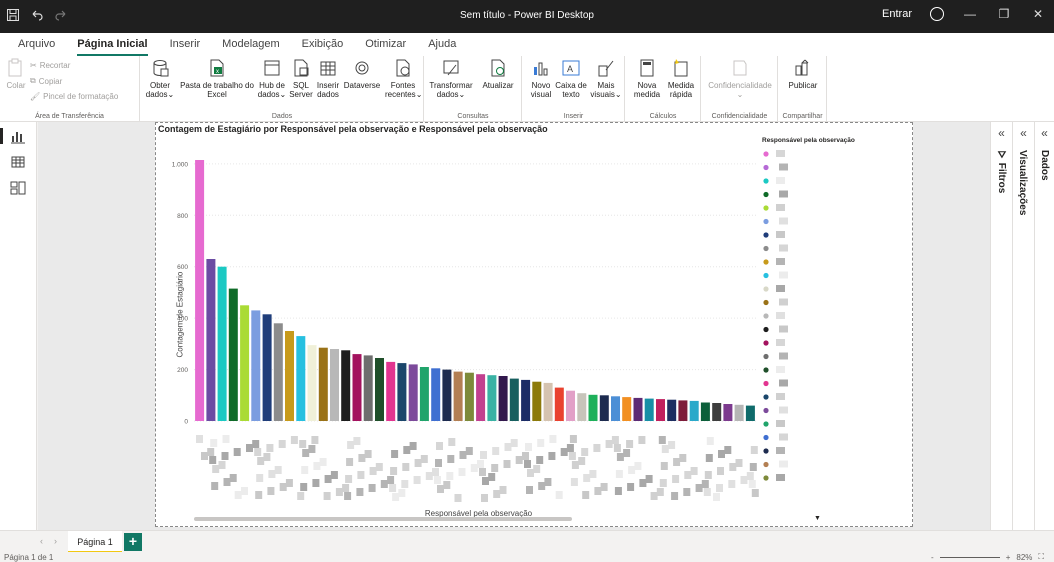 This screenshot has height=562, width=1054. Describe the element at coordinates (817, 518) in the screenshot. I see `legend-scroll-down-icon: ▼` at that location.